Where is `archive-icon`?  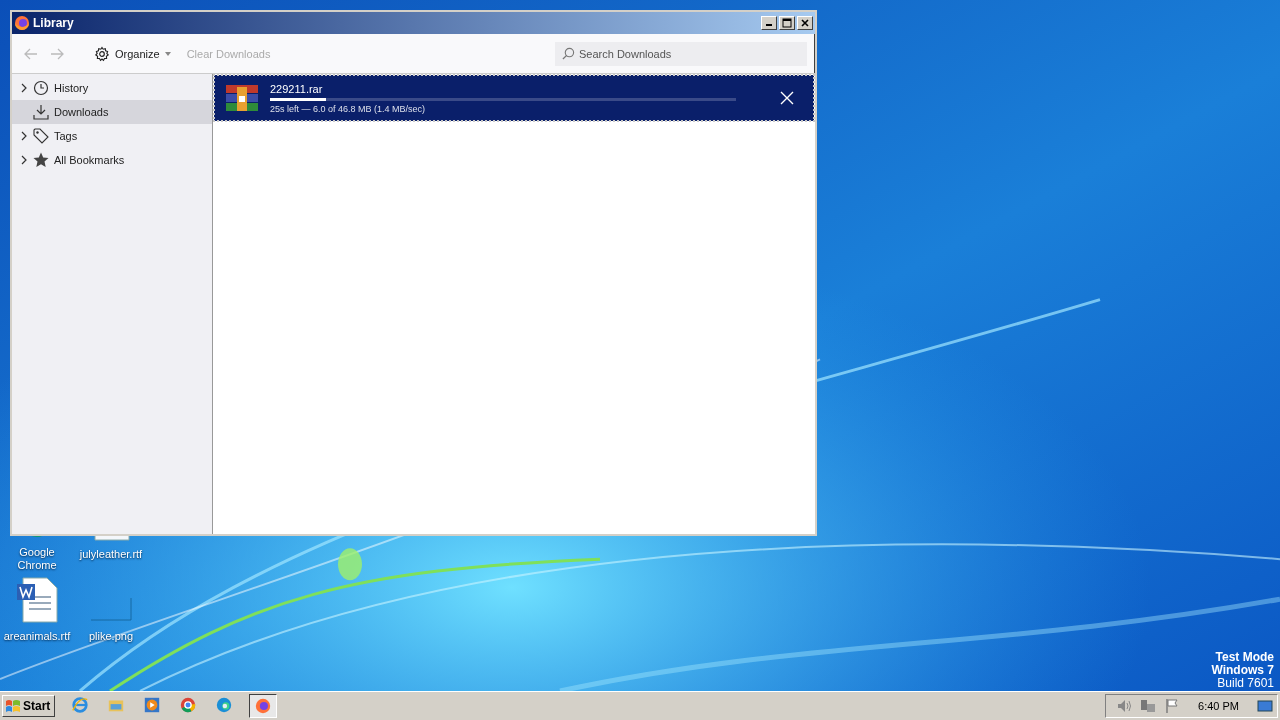 archive-icon is located at coordinates (242, 98).